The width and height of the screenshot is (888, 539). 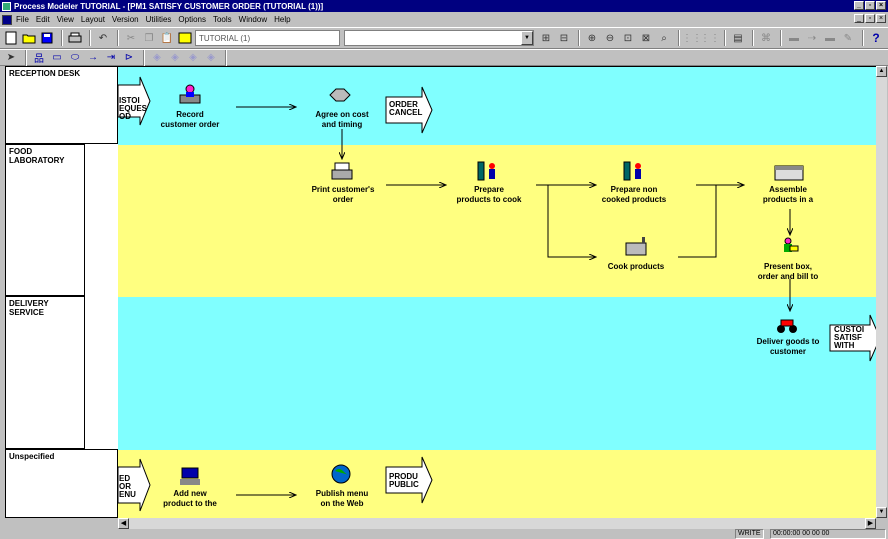 What do you see at coordinates (343, 195) in the screenshot?
I see `process-print-order: Print customer's order` at bounding box center [343, 195].